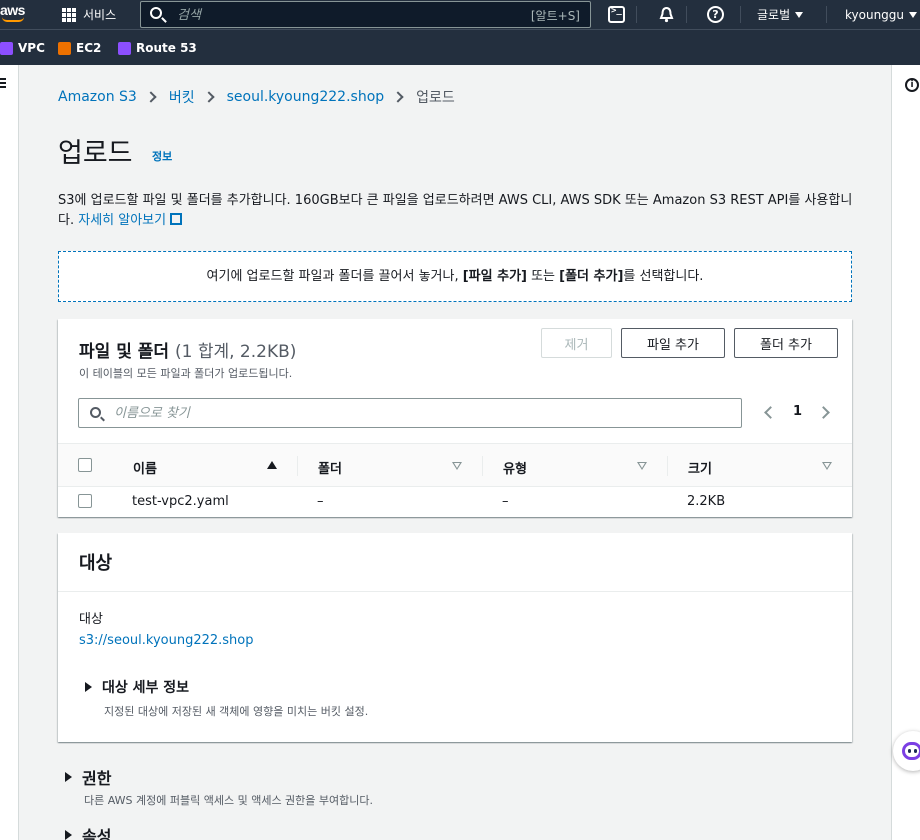 This screenshot has width=920, height=840. Describe the element at coordinates (124, 48) in the screenshot. I see `route53-service-icon` at that location.